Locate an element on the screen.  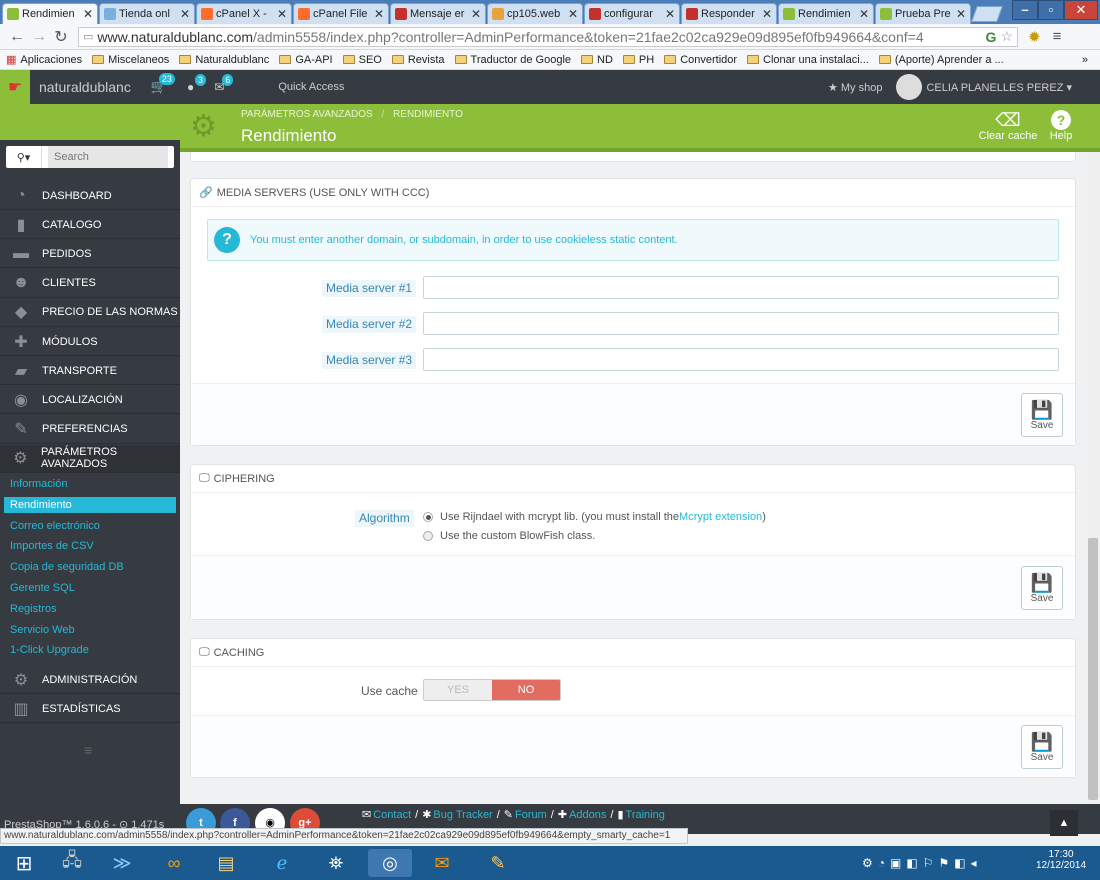
bookmark-9: Convertidor is located at coordinates (700, 60).